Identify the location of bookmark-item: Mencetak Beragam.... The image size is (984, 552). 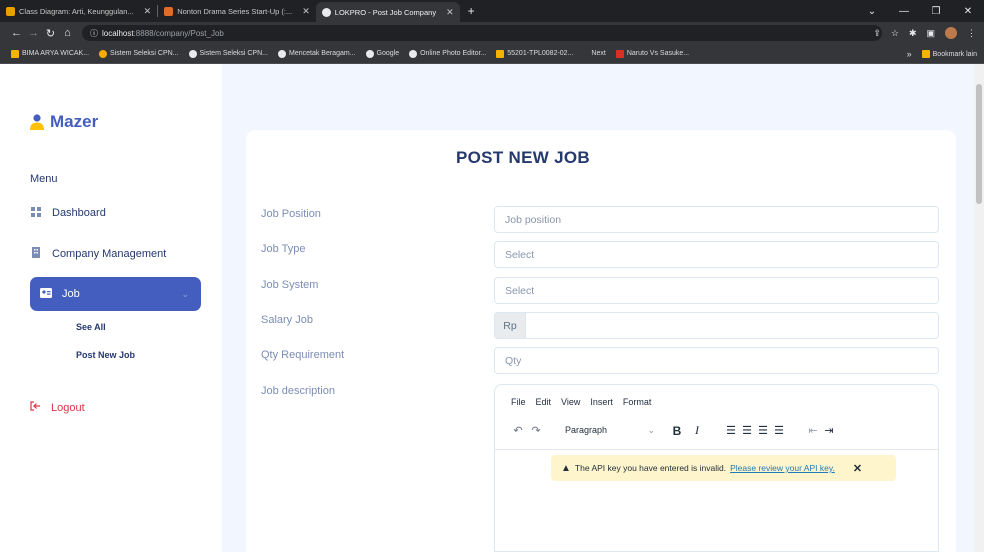
(317, 53).